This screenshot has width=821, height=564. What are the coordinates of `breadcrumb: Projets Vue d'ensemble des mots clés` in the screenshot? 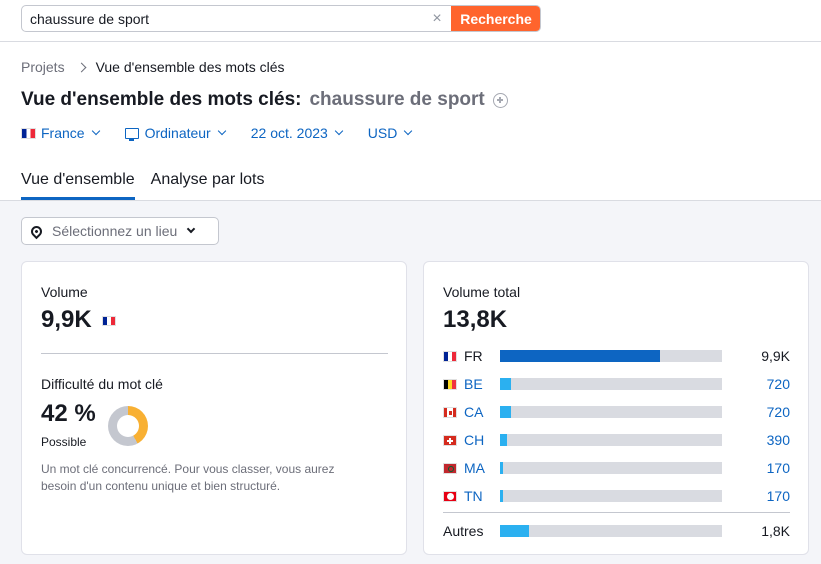 It's located at (153, 67).